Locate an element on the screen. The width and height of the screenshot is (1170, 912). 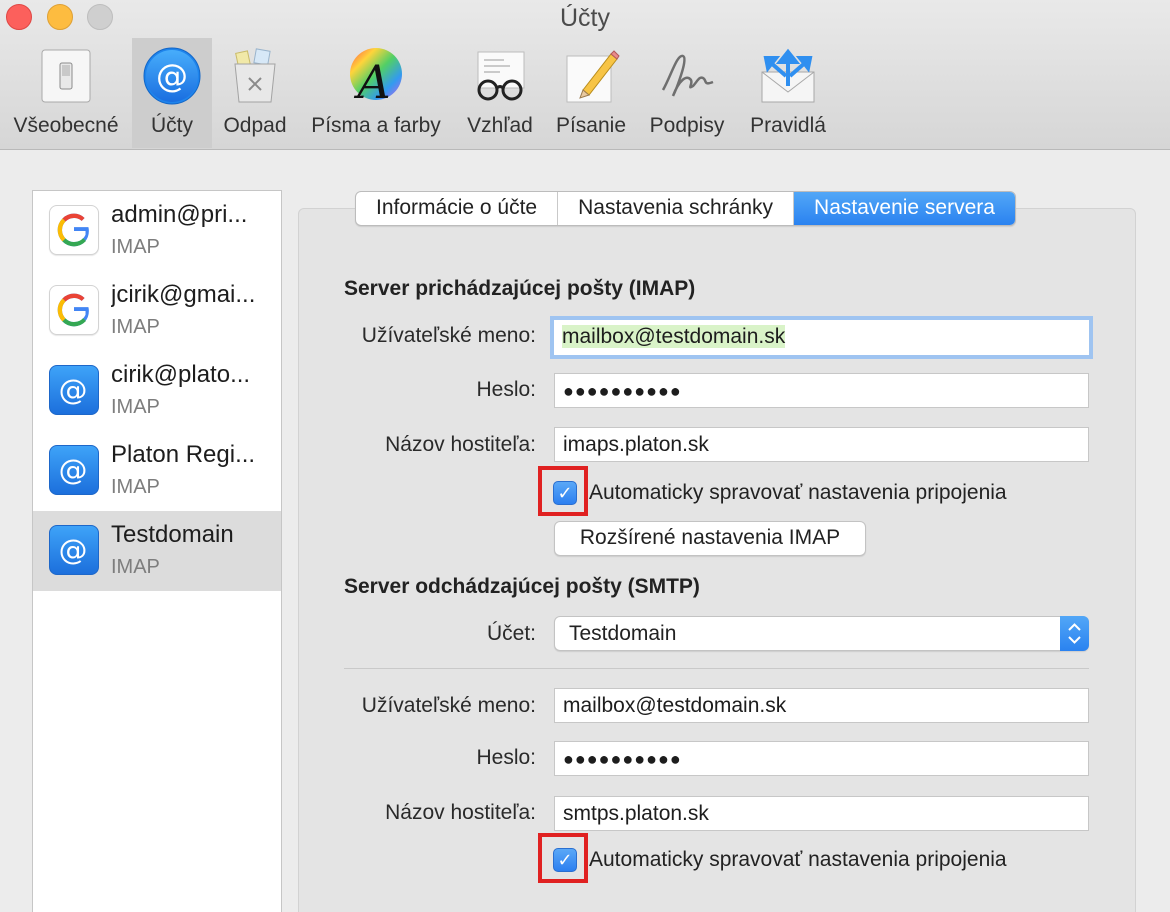
outgoing-account-value: Testdomain is located at coordinates (623, 633).